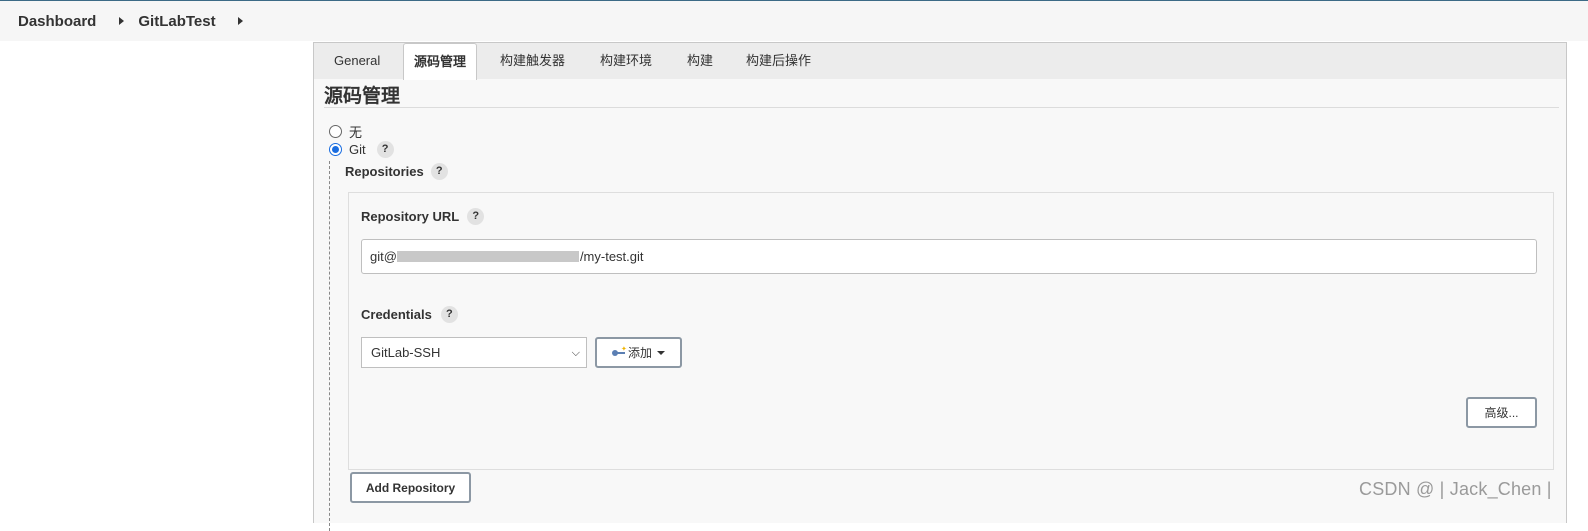  I want to click on redacted-host, so click(487, 256).